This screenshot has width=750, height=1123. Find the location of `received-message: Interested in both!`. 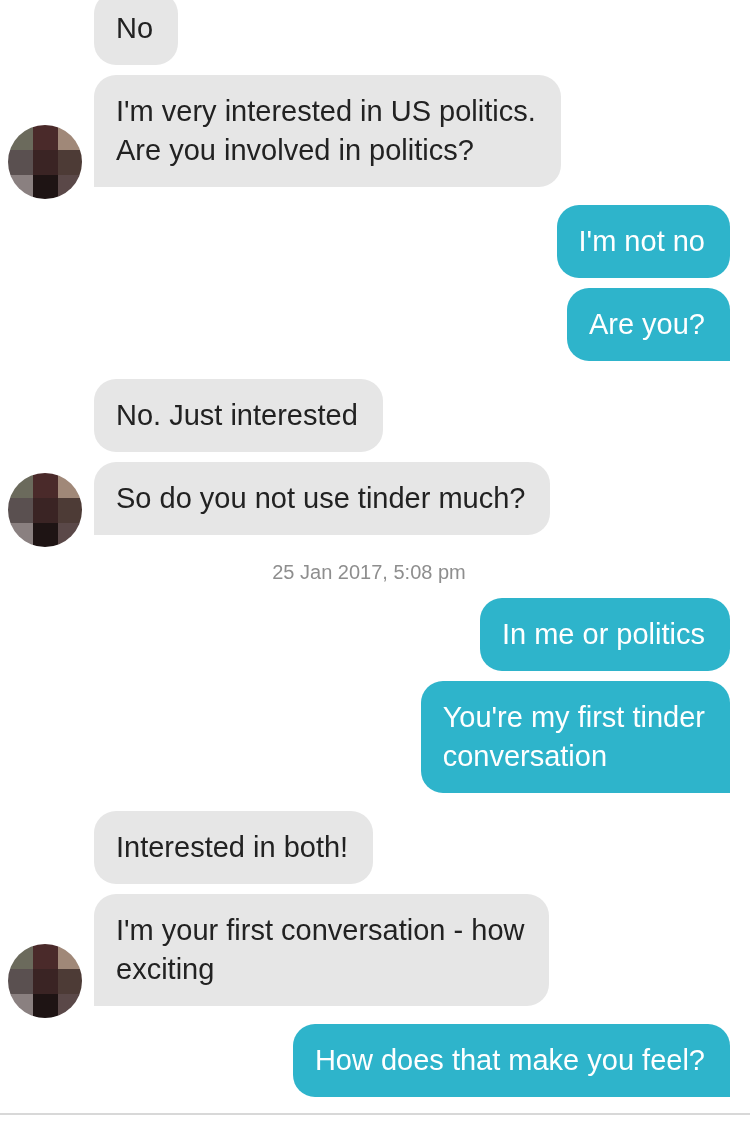

received-message: Interested in both! is located at coordinates (234, 847).